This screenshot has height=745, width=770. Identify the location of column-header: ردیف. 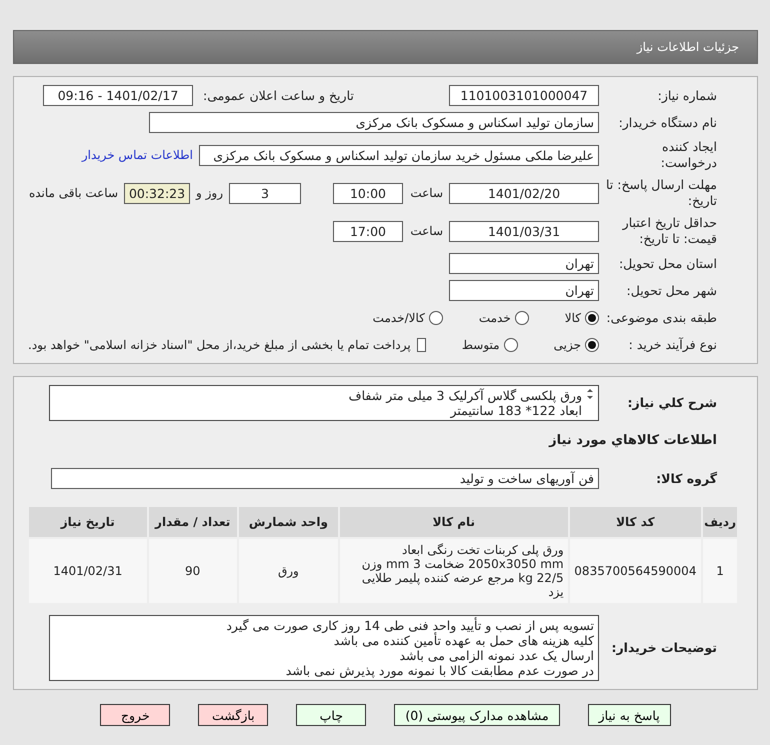
(720, 522).